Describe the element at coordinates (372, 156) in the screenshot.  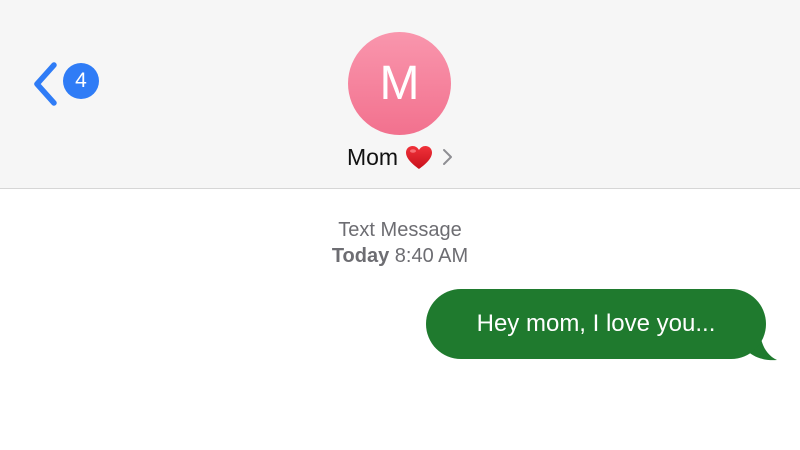
I see `contact-name: Mom` at that location.